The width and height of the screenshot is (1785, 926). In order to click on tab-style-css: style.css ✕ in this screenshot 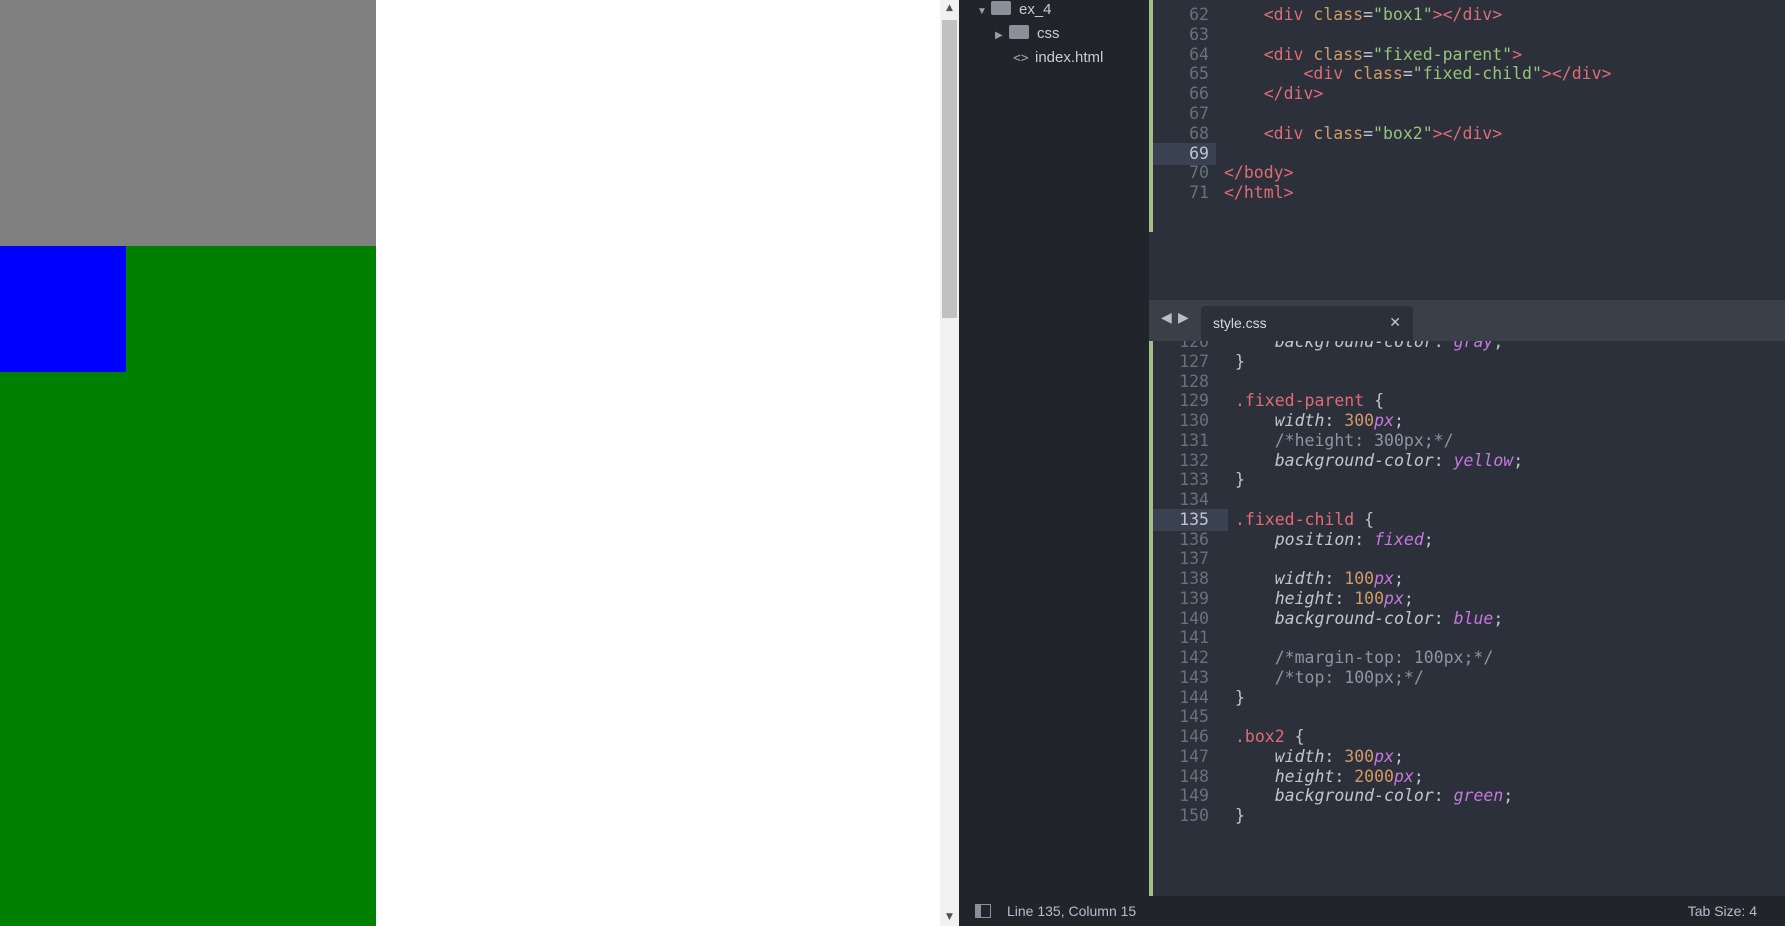, I will do `click(1307, 323)`.